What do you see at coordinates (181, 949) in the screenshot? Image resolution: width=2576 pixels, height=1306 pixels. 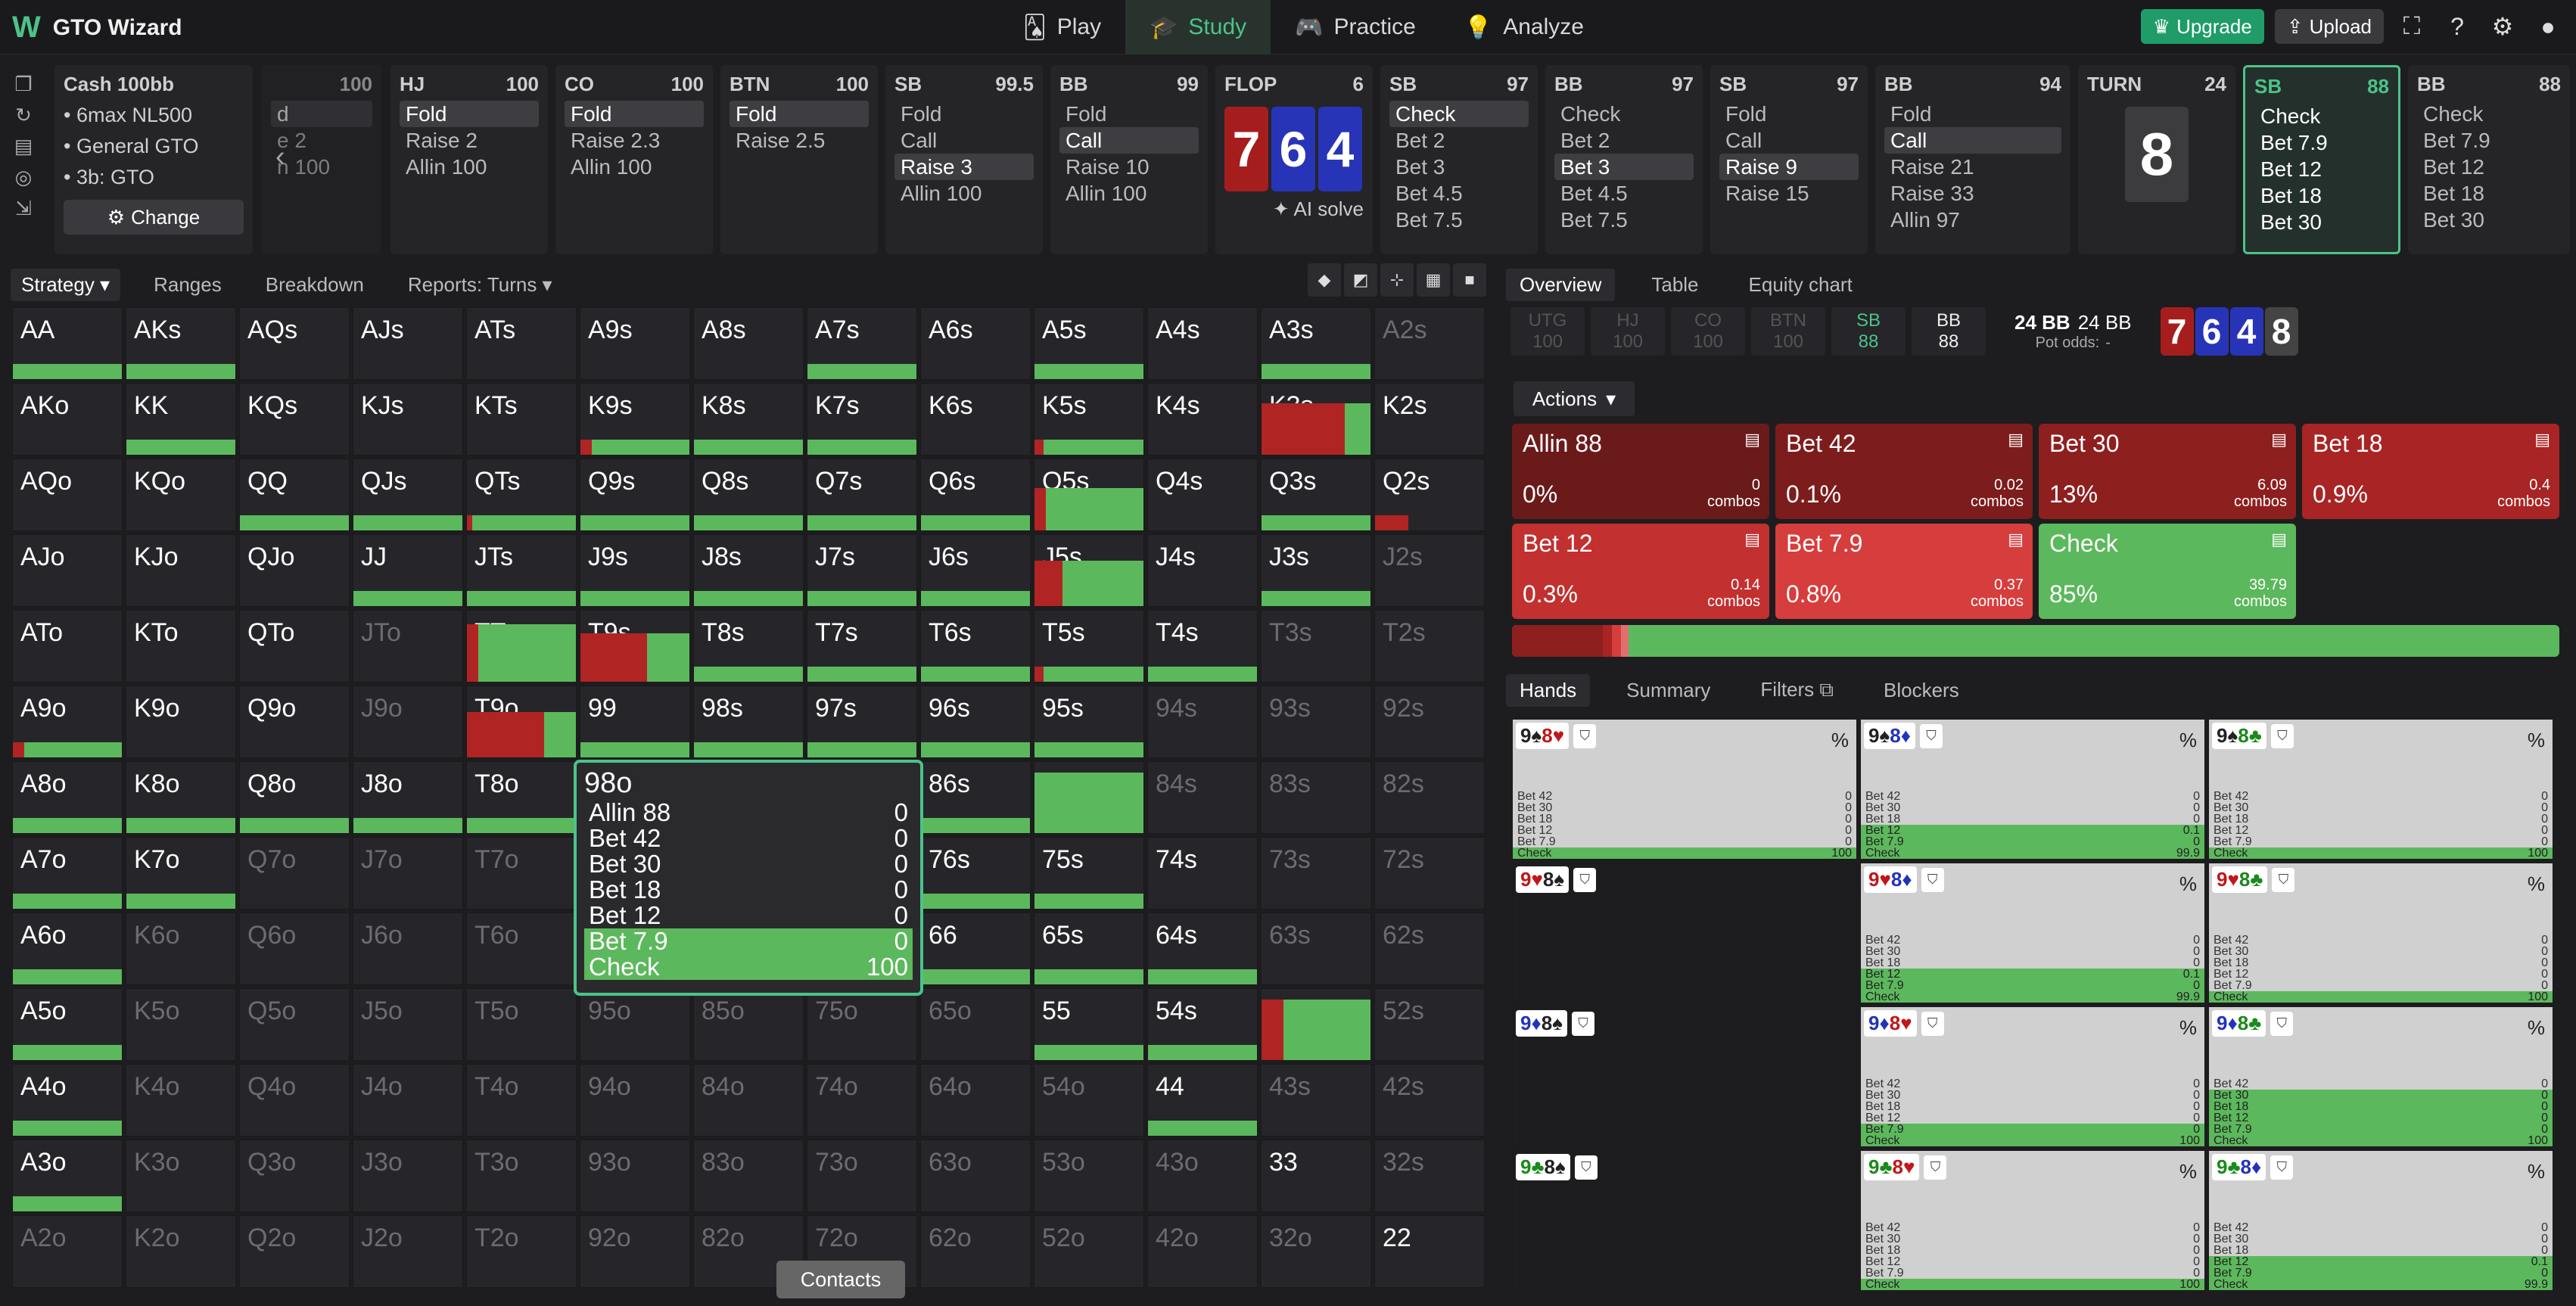 I see `hand-cell: K6o` at bounding box center [181, 949].